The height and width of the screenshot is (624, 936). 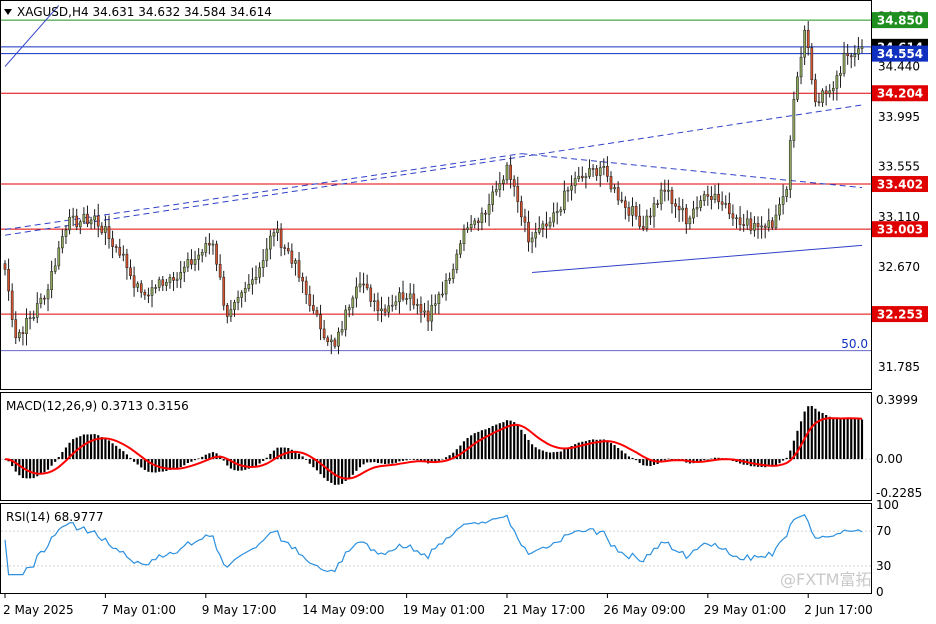 What do you see at coordinates (854, 344) in the screenshot?
I see `fib-label: 50.0` at bounding box center [854, 344].